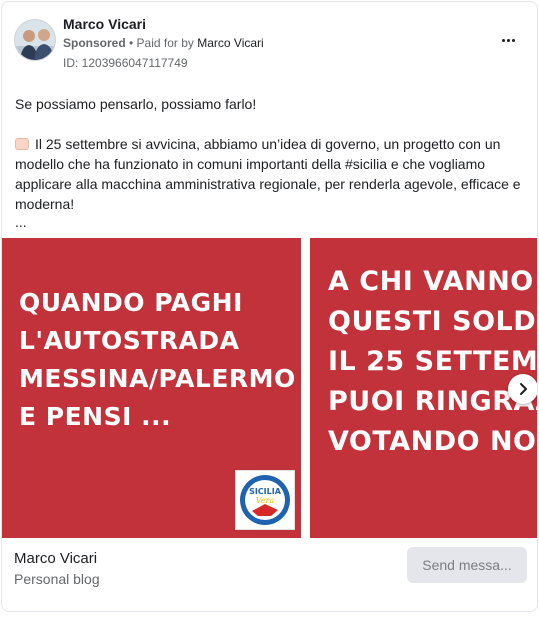 This screenshot has height=621, width=539. I want to click on svg-text: Vera, so click(265, 500).